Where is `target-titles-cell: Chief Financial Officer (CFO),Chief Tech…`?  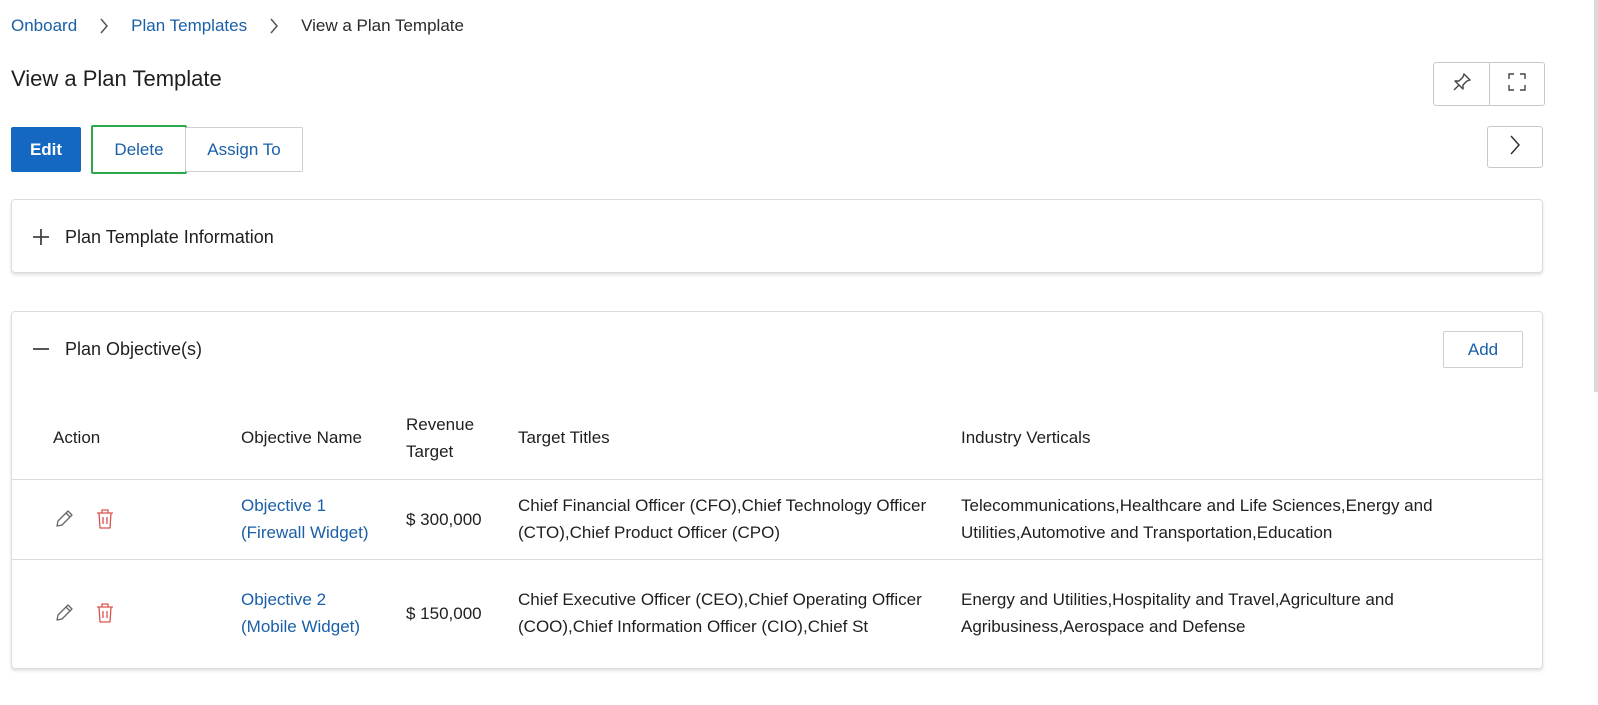 target-titles-cell: Chief Financial Officer (CFO),Chief Tech… is located at coordinates (722, 519).